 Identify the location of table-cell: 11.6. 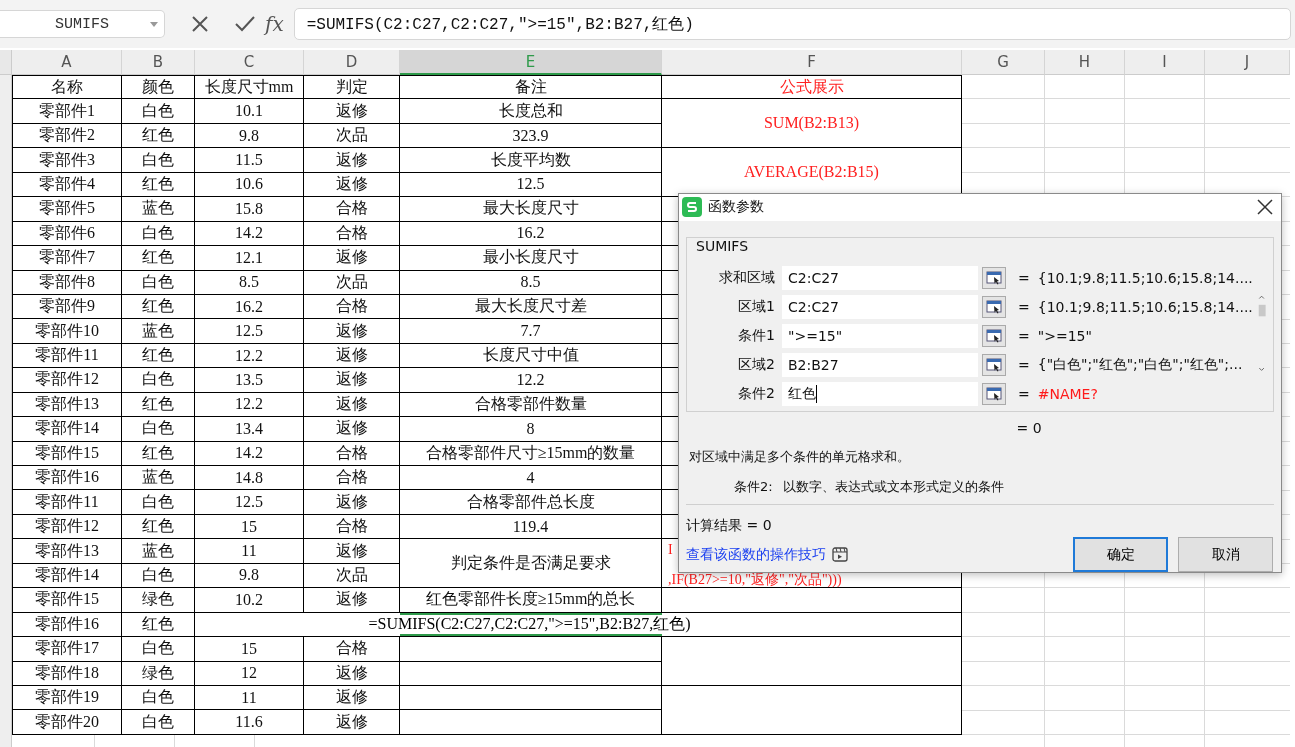
(249, 722).